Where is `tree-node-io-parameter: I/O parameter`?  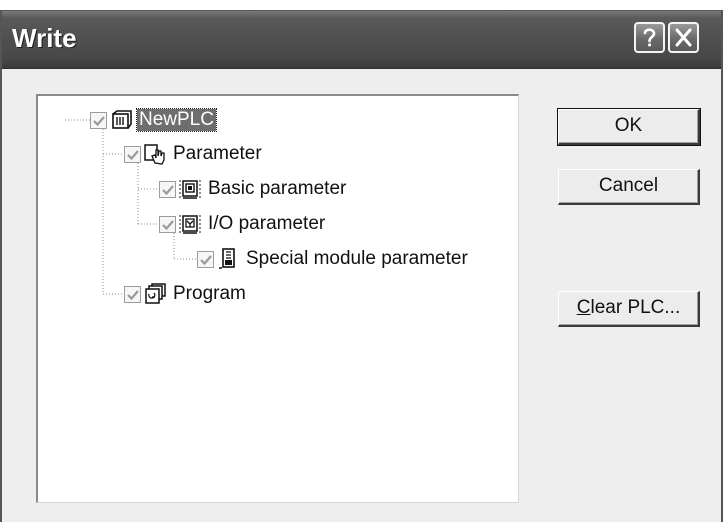
tree-node-io-parameter: I/O parameter is located at coordinates (243, 224).